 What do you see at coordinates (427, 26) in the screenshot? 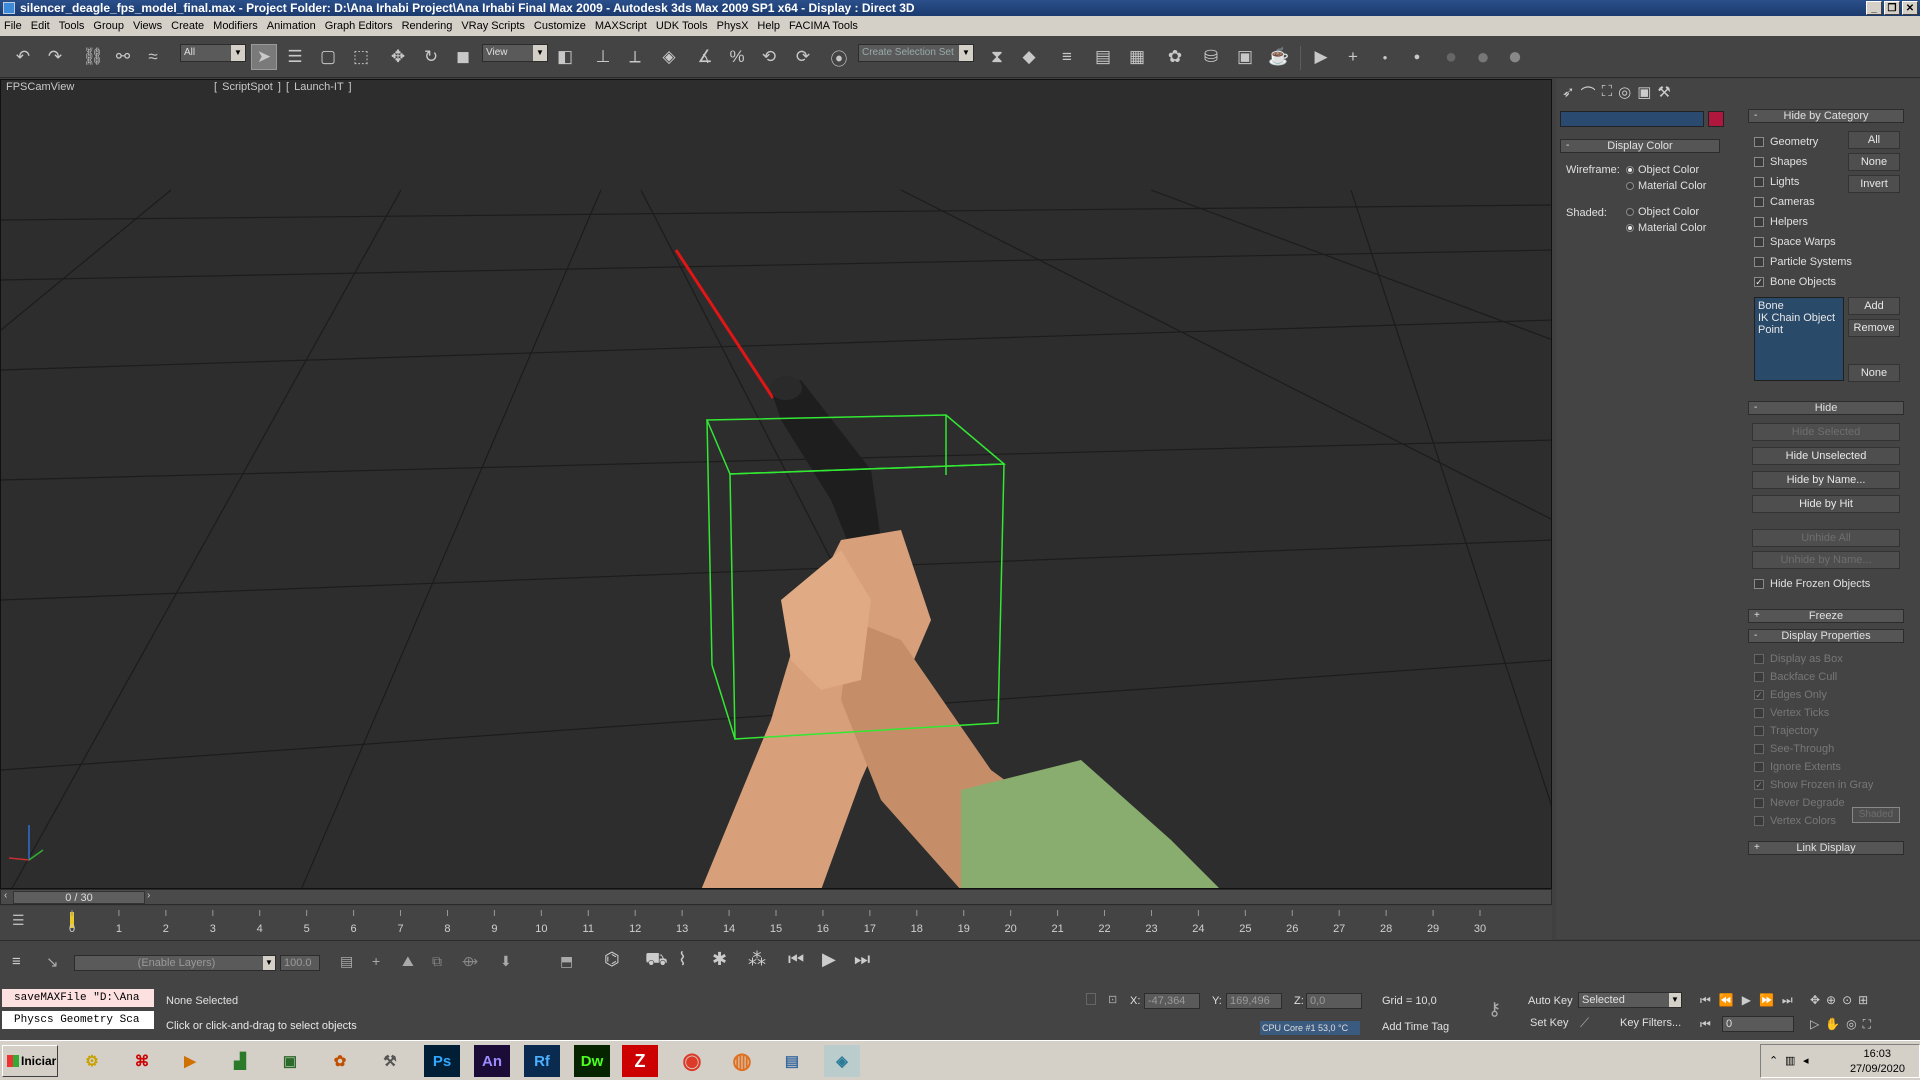
I see `menu-rendering: Rendering` at bounding box center [427, 26].